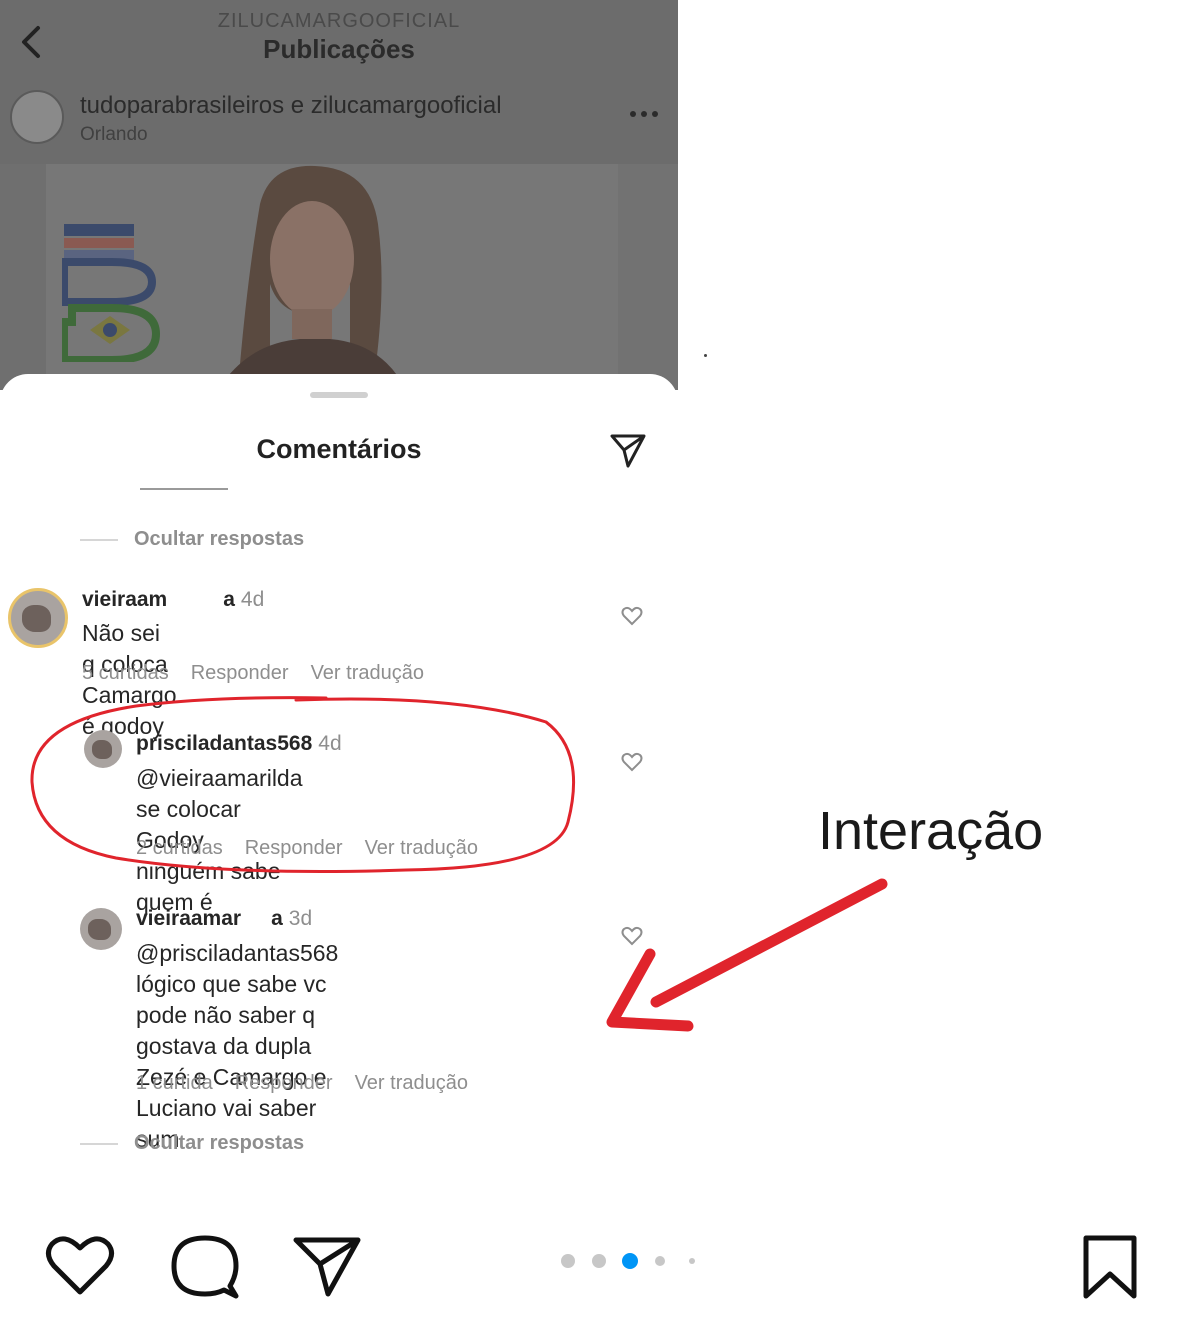 The width and height of the screenshot is (1200, 1332). I want to click on comment-time: 4d, so click(252, 599).